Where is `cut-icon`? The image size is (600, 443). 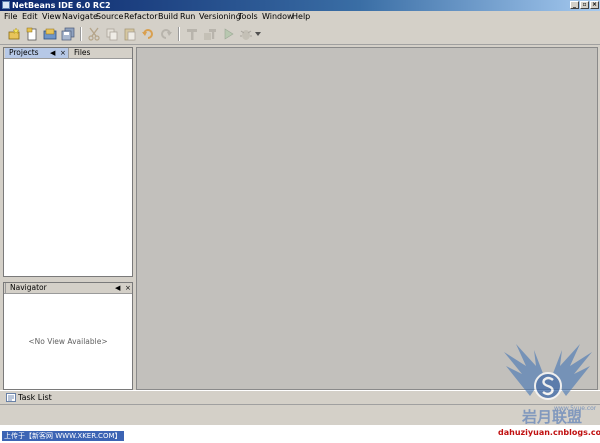 cut-icon is located at coordinates (93, 33).